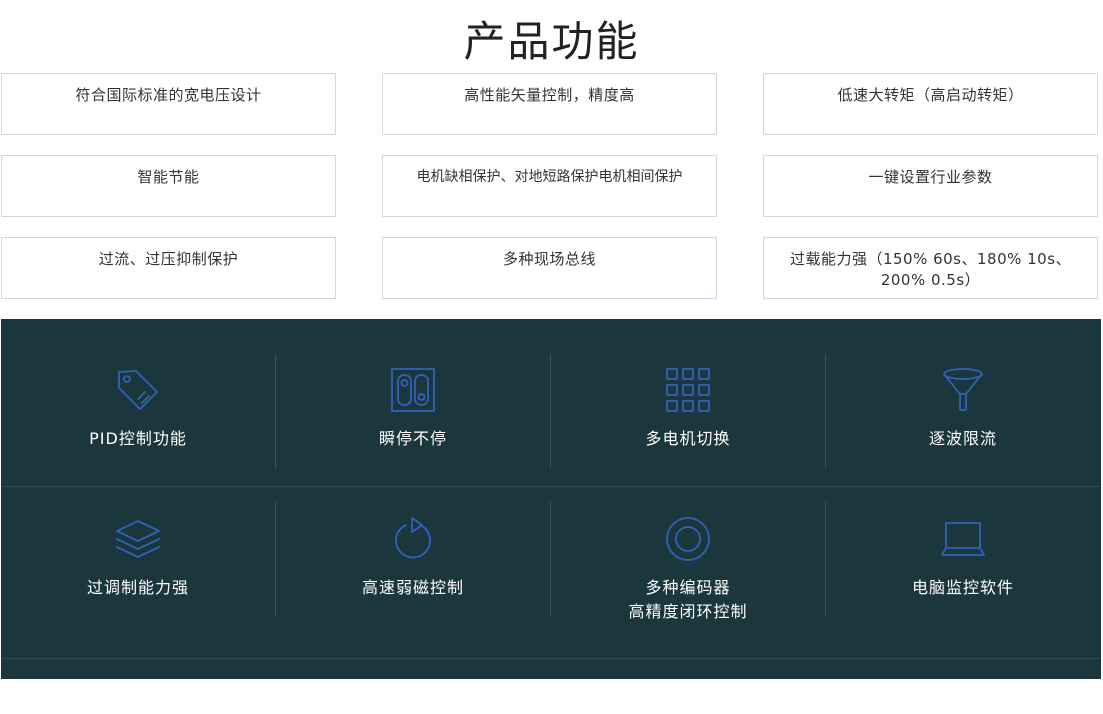  What do you see at coordinates (138, 539) in the screenshot?
I see `layers-icon` at bounding box center [138, 539].